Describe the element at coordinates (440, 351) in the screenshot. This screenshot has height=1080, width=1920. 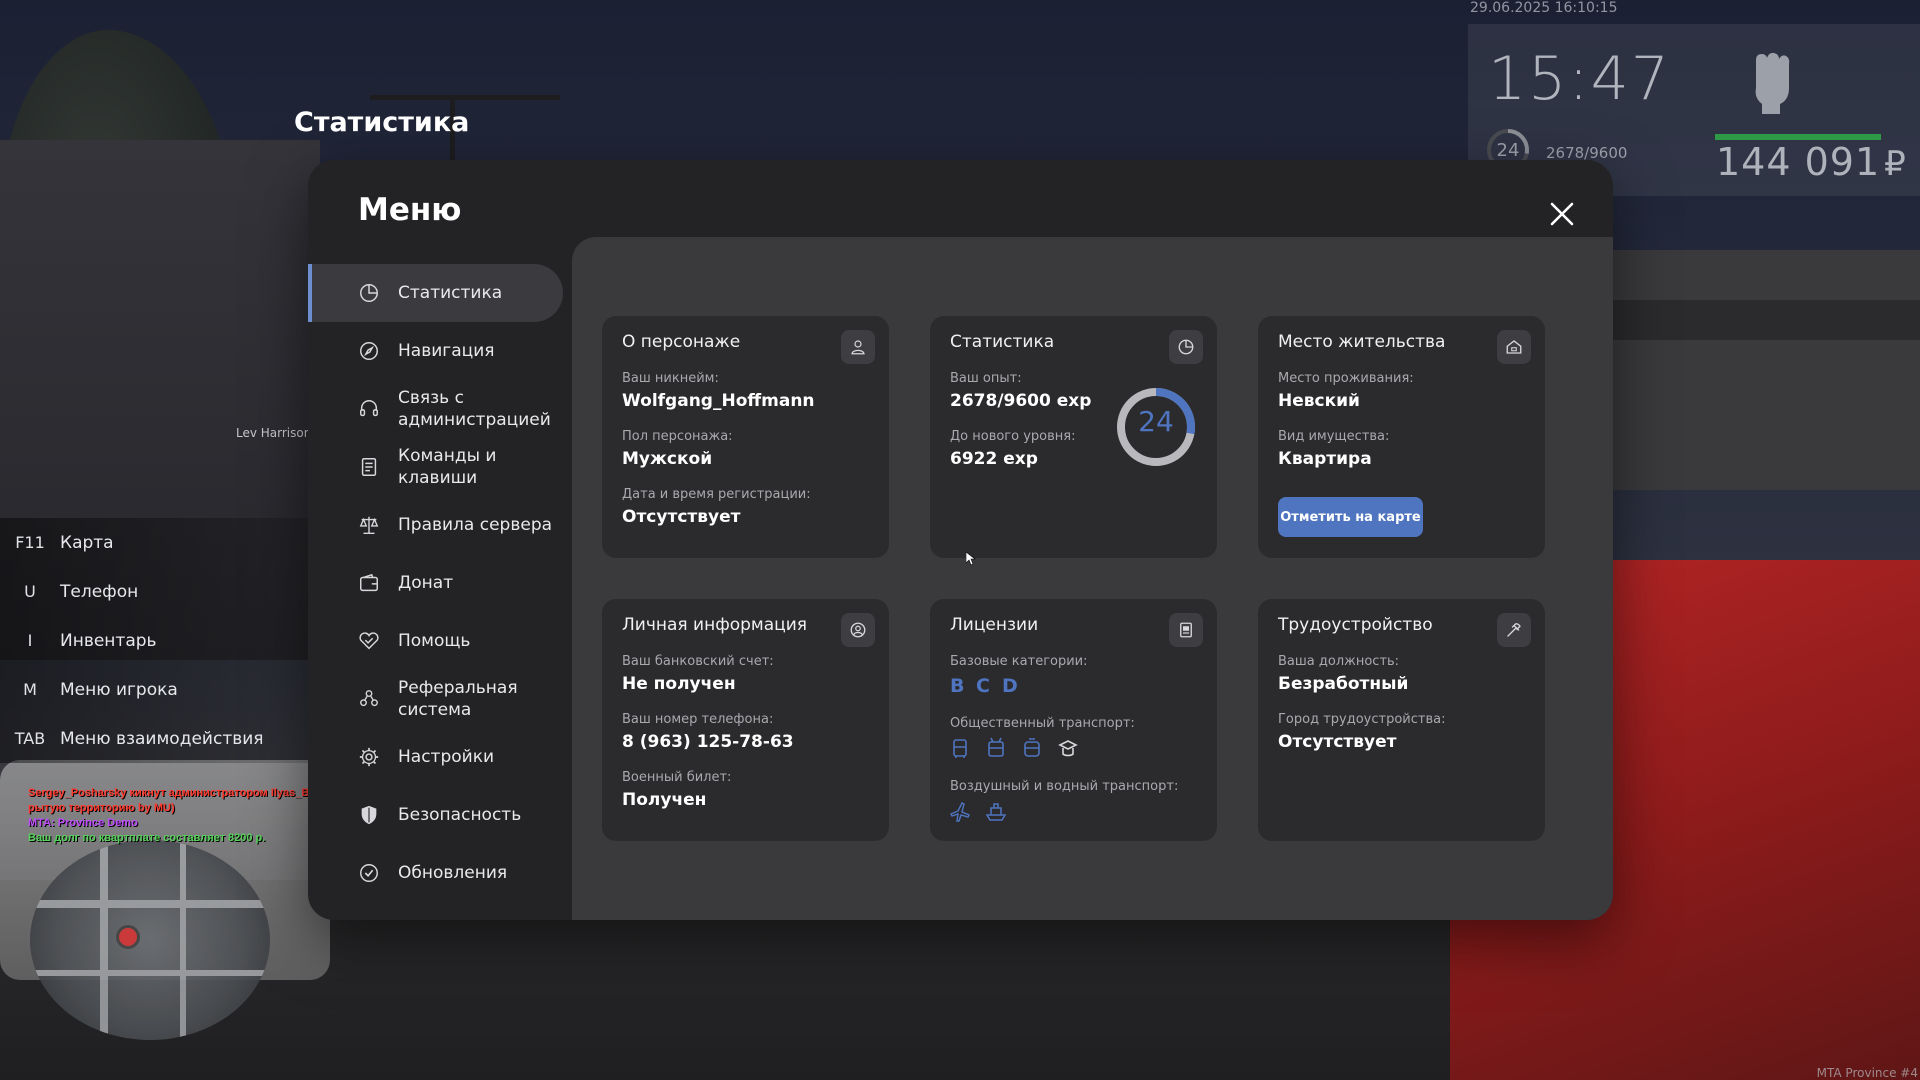
I see `sidebar-item-navigation: Навигация` at that location.